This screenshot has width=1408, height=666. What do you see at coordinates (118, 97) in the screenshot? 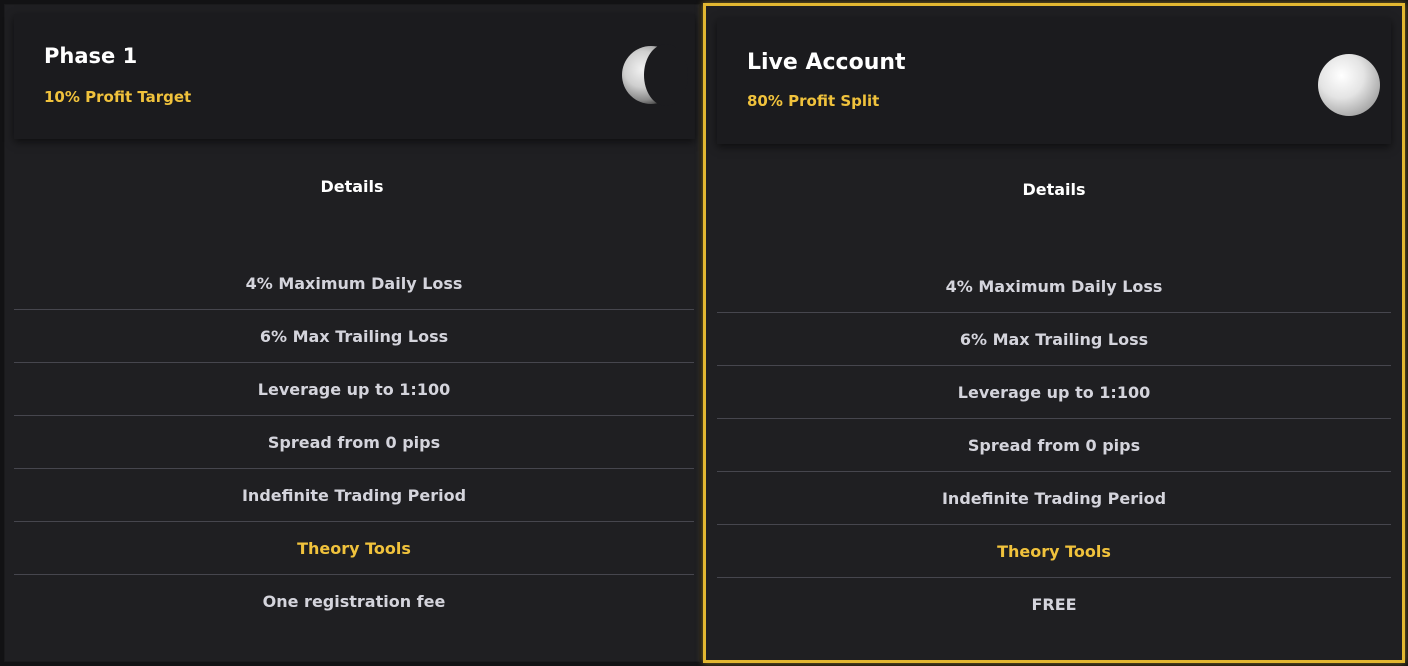
I see `plan-subtitle: 10% Profit Target` at bounding box center [118, 97].